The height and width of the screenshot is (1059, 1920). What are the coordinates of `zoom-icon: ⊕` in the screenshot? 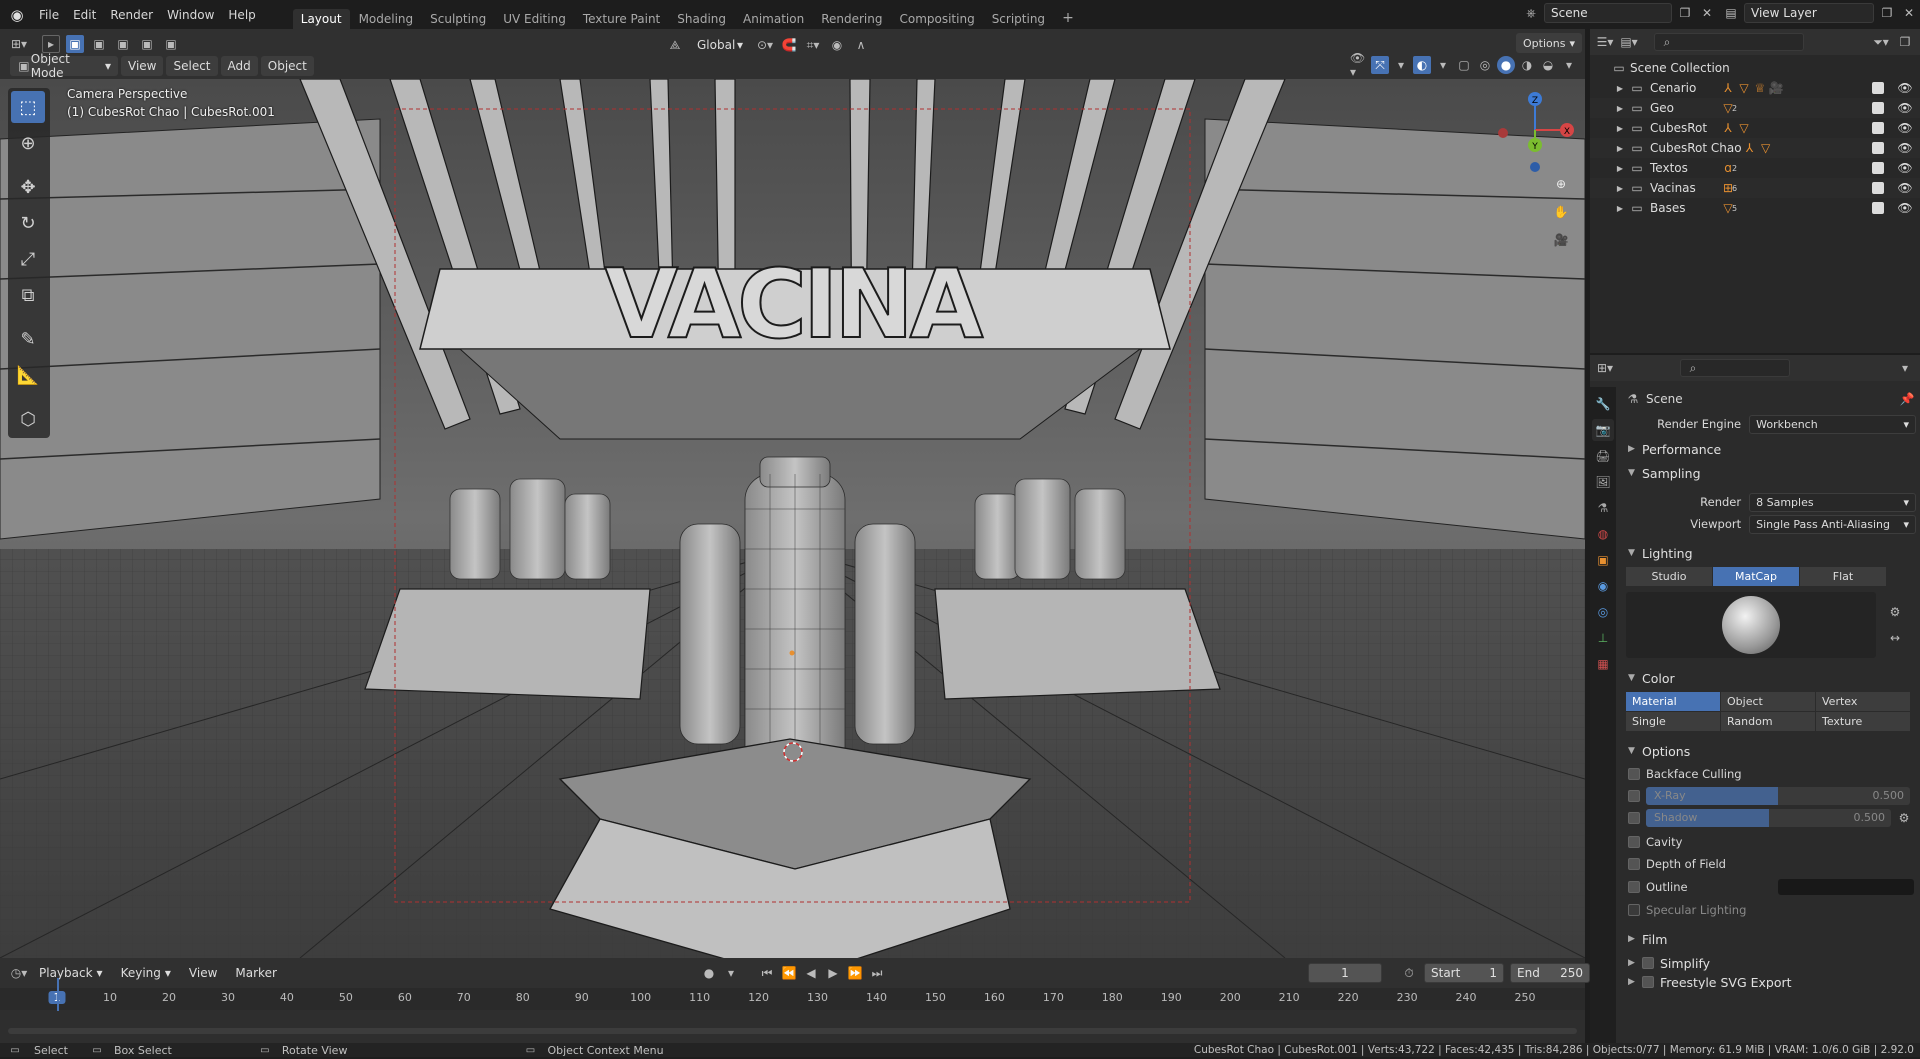 It's located at (1561, 184).